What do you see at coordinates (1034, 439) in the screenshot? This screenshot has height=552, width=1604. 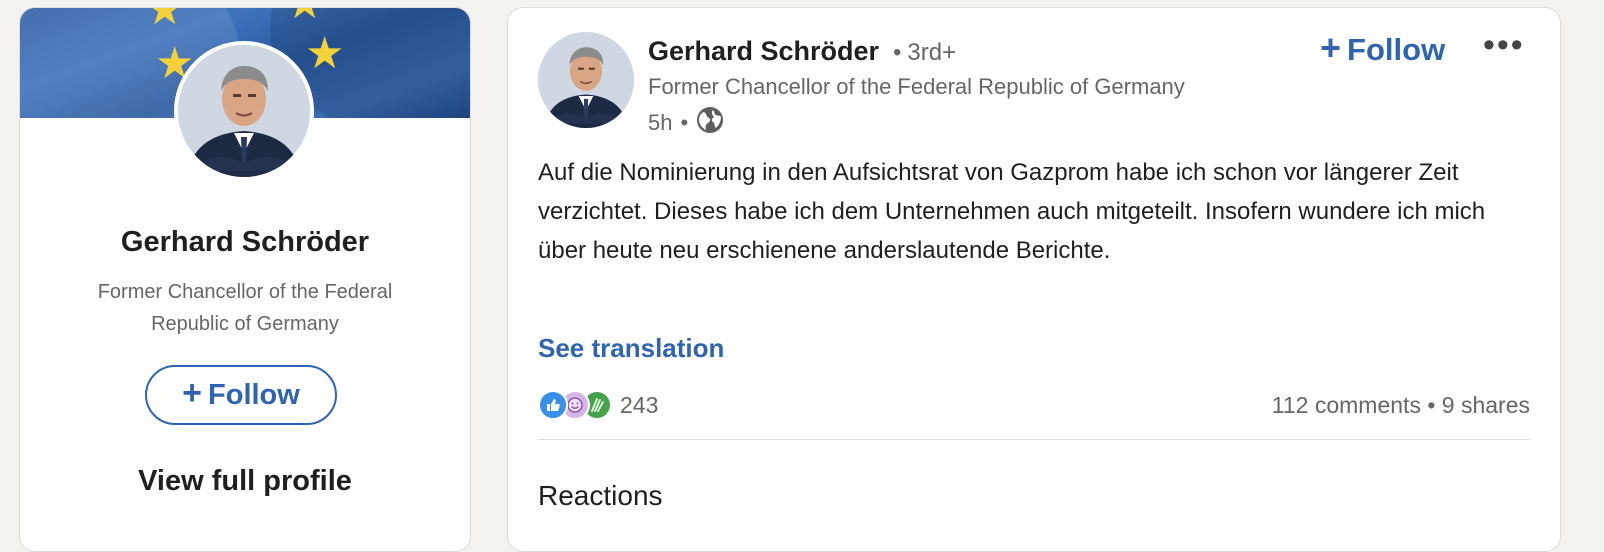 I see `divider` at bounding box center [1034, 439].